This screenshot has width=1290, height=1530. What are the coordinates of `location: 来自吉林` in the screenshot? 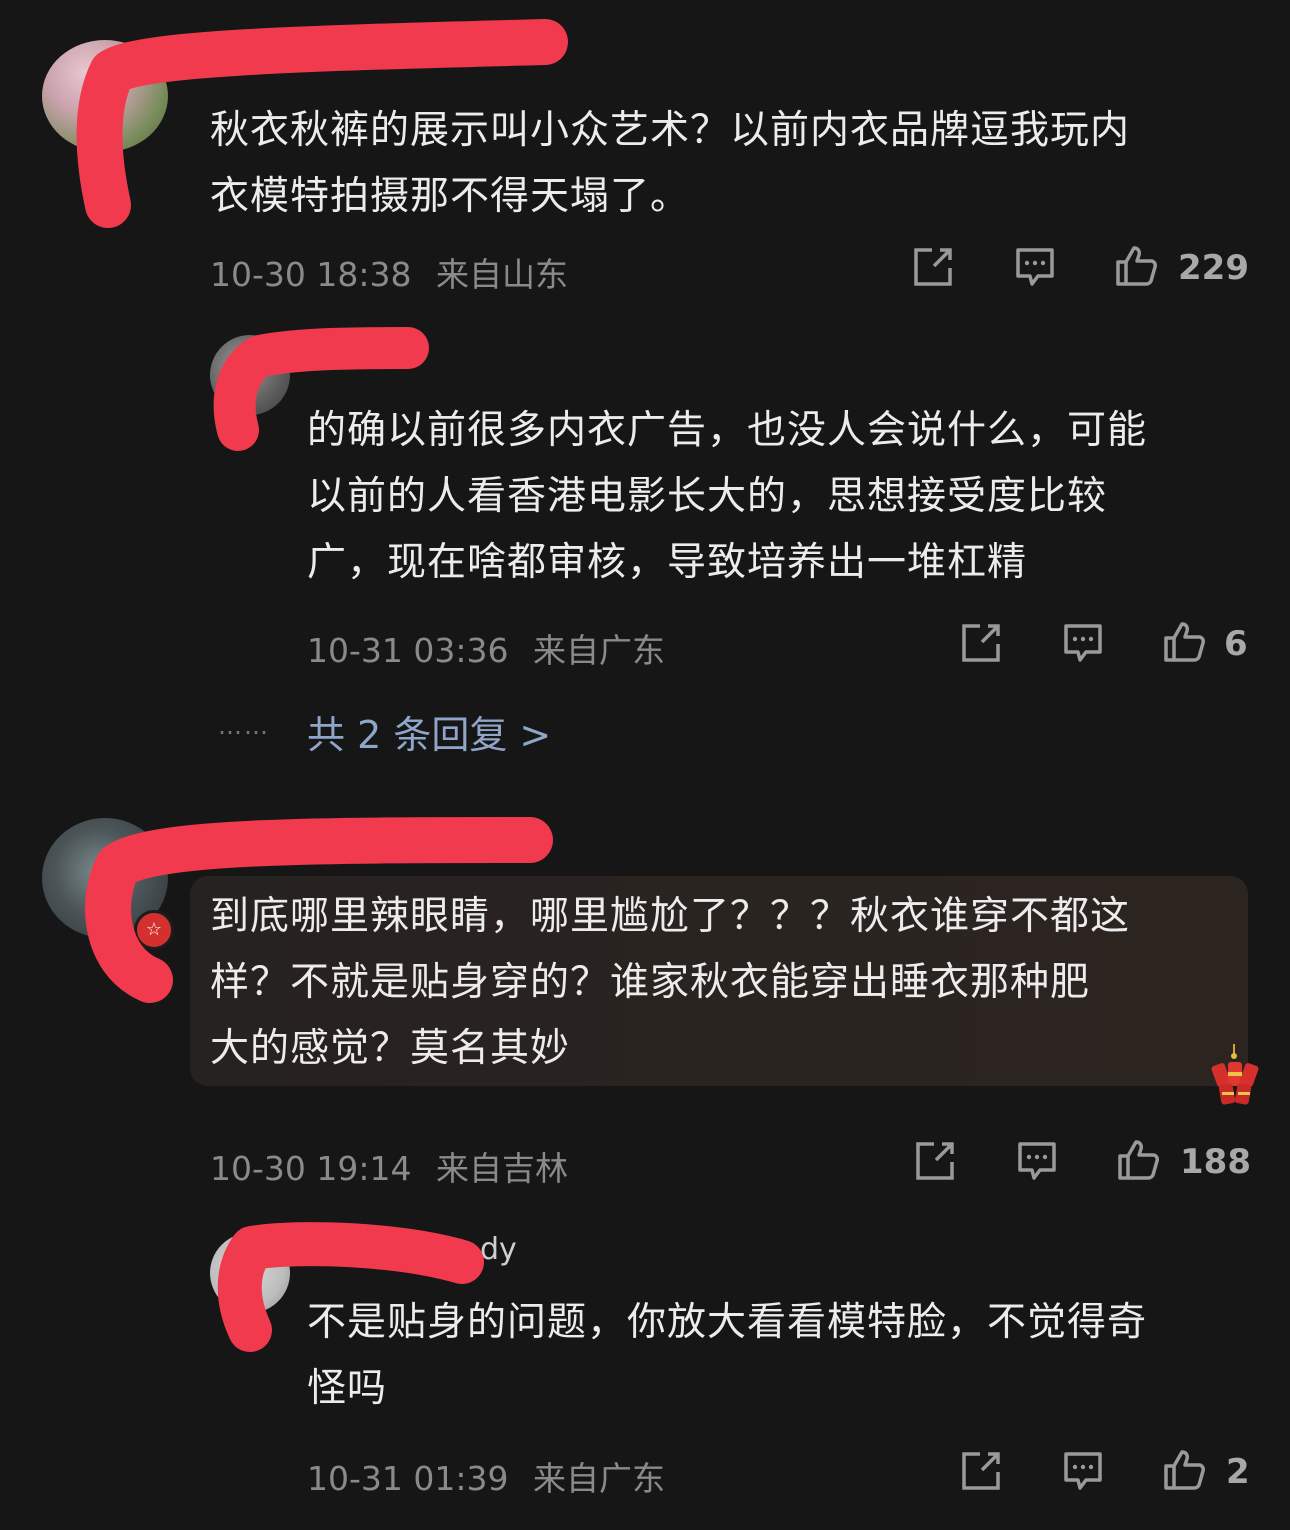 It's located at (501, 1168).